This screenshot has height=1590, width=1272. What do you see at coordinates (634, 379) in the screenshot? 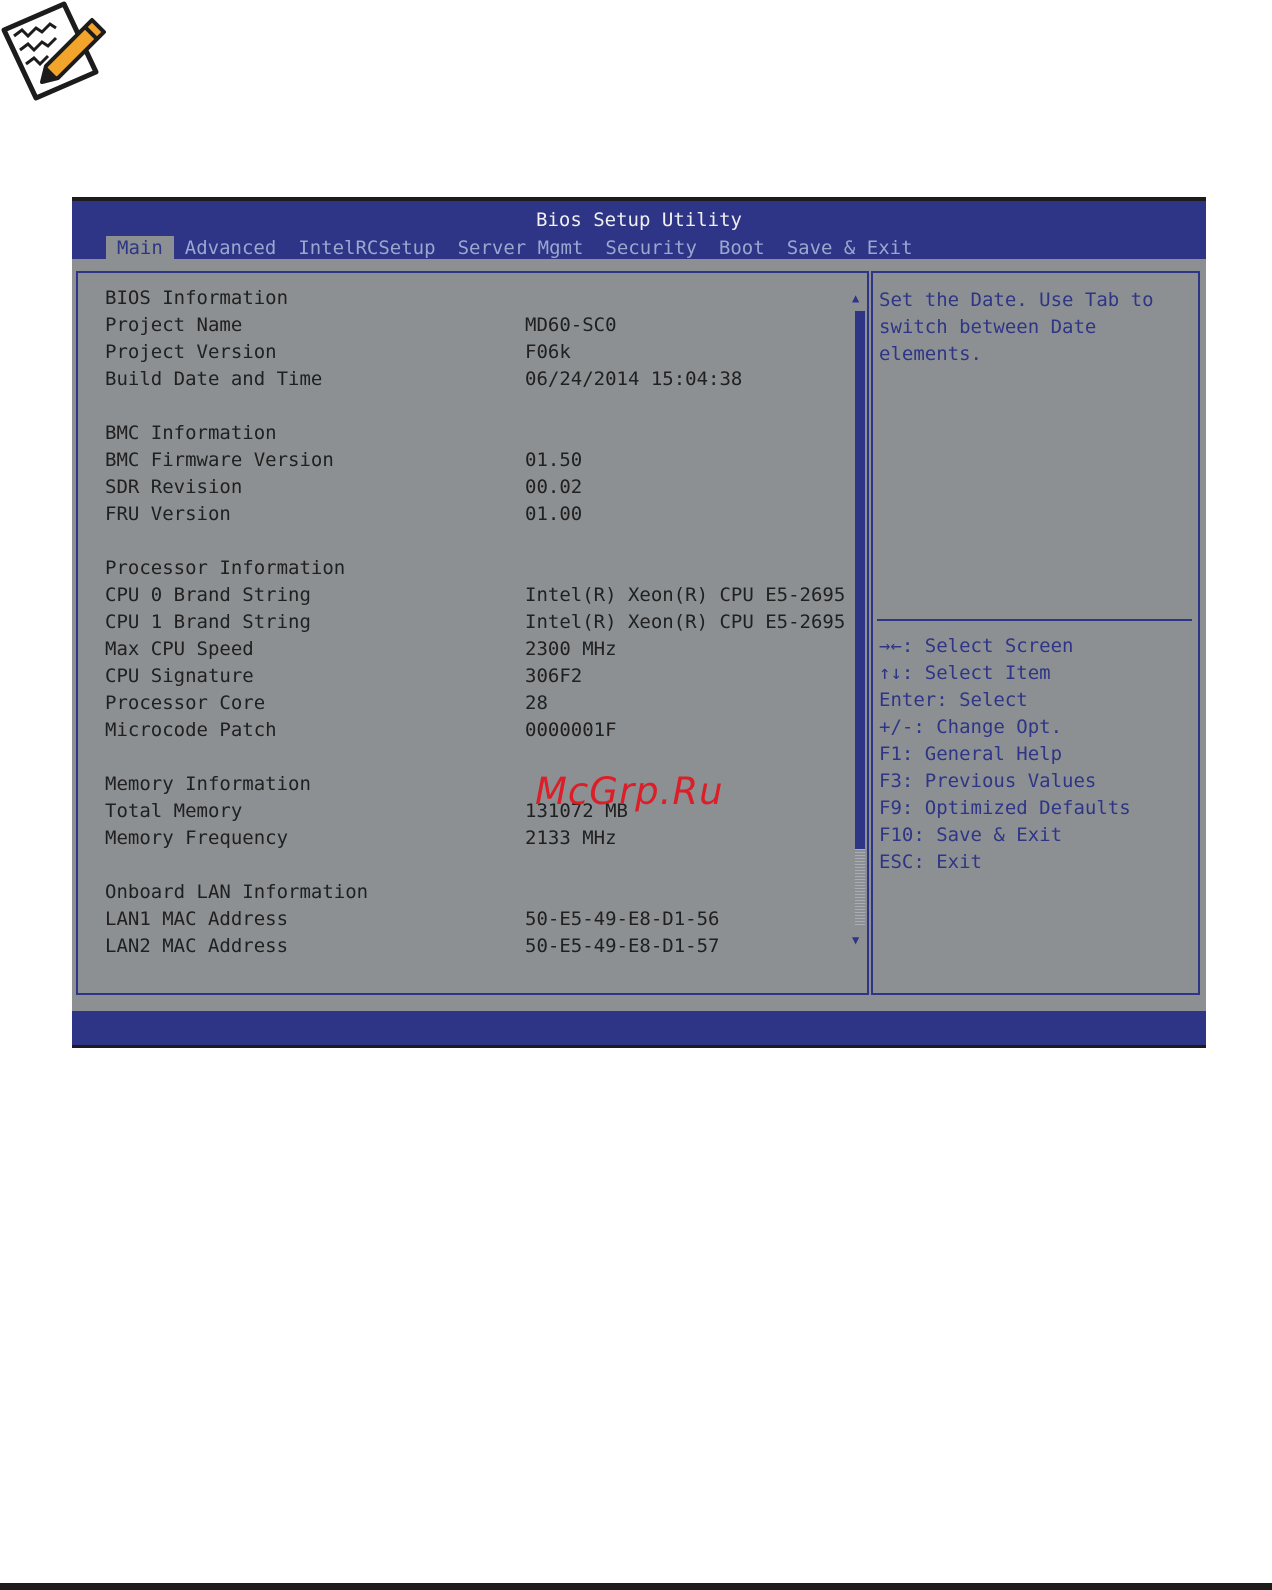
I see `row-value: 06/24/2014 15:04:38` at bounding box center [634, 379].